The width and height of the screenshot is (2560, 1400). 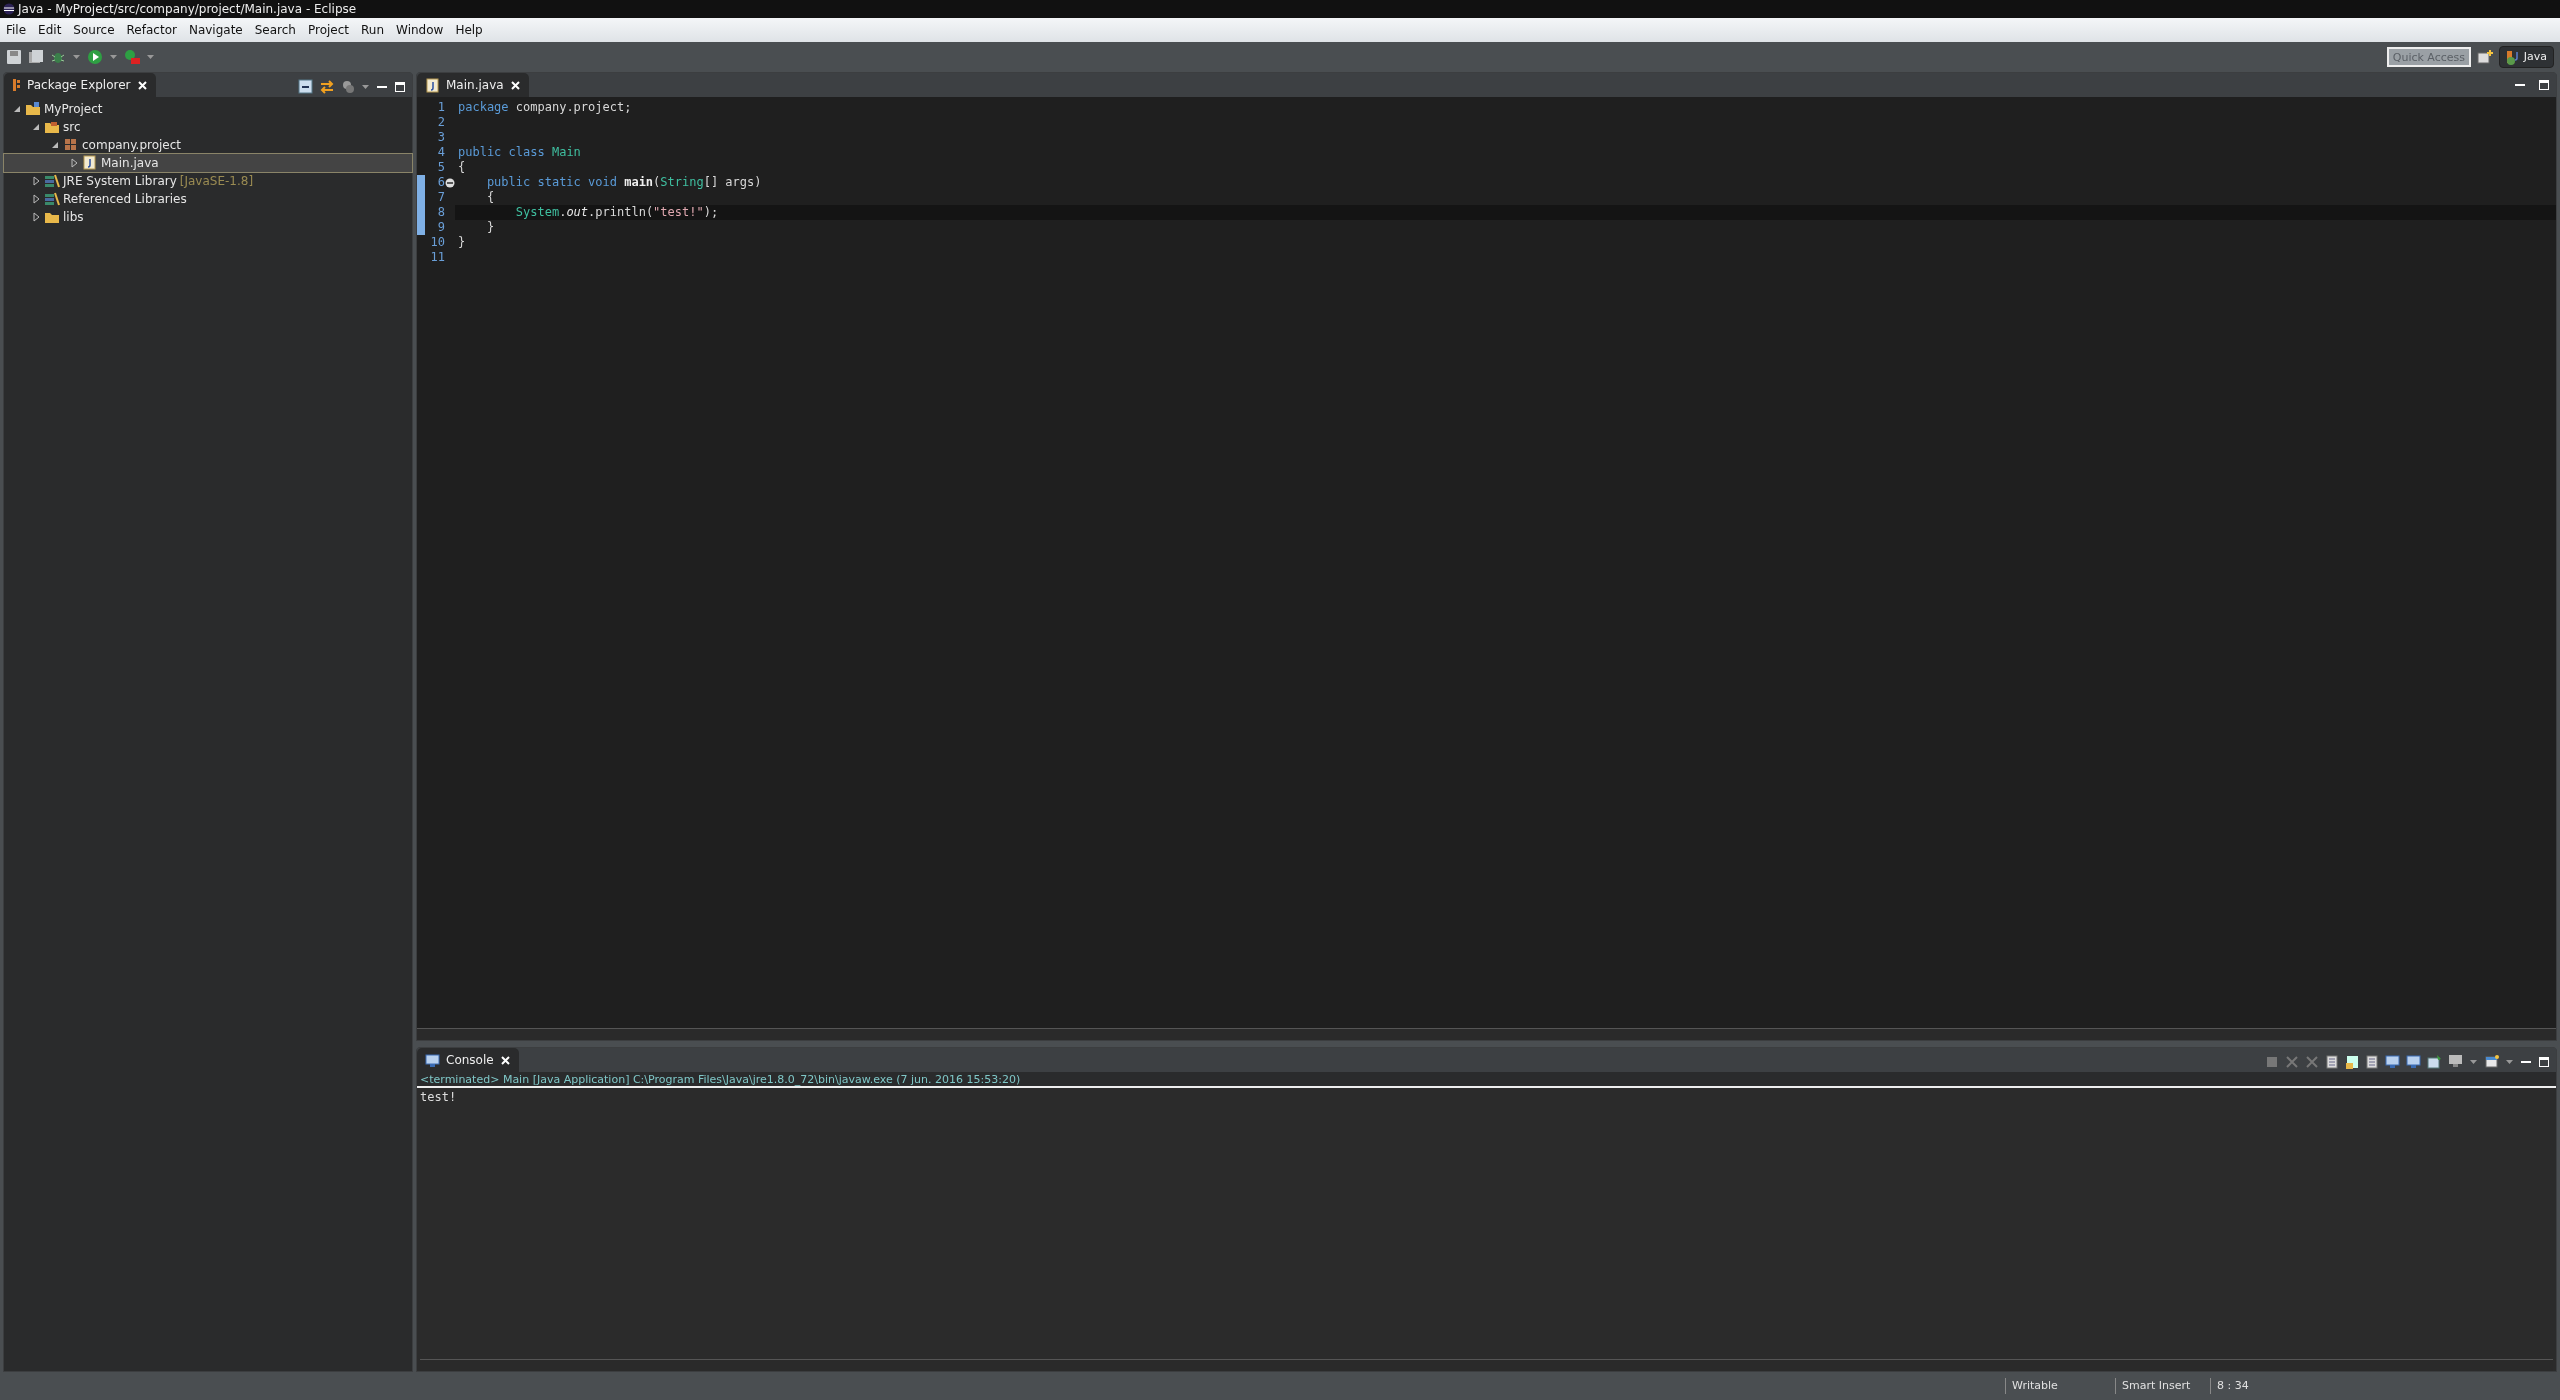 What do you see at coordinates (72, 127) in the screenshot?
I see `tree-label: src` at bounding box center [72, 127].